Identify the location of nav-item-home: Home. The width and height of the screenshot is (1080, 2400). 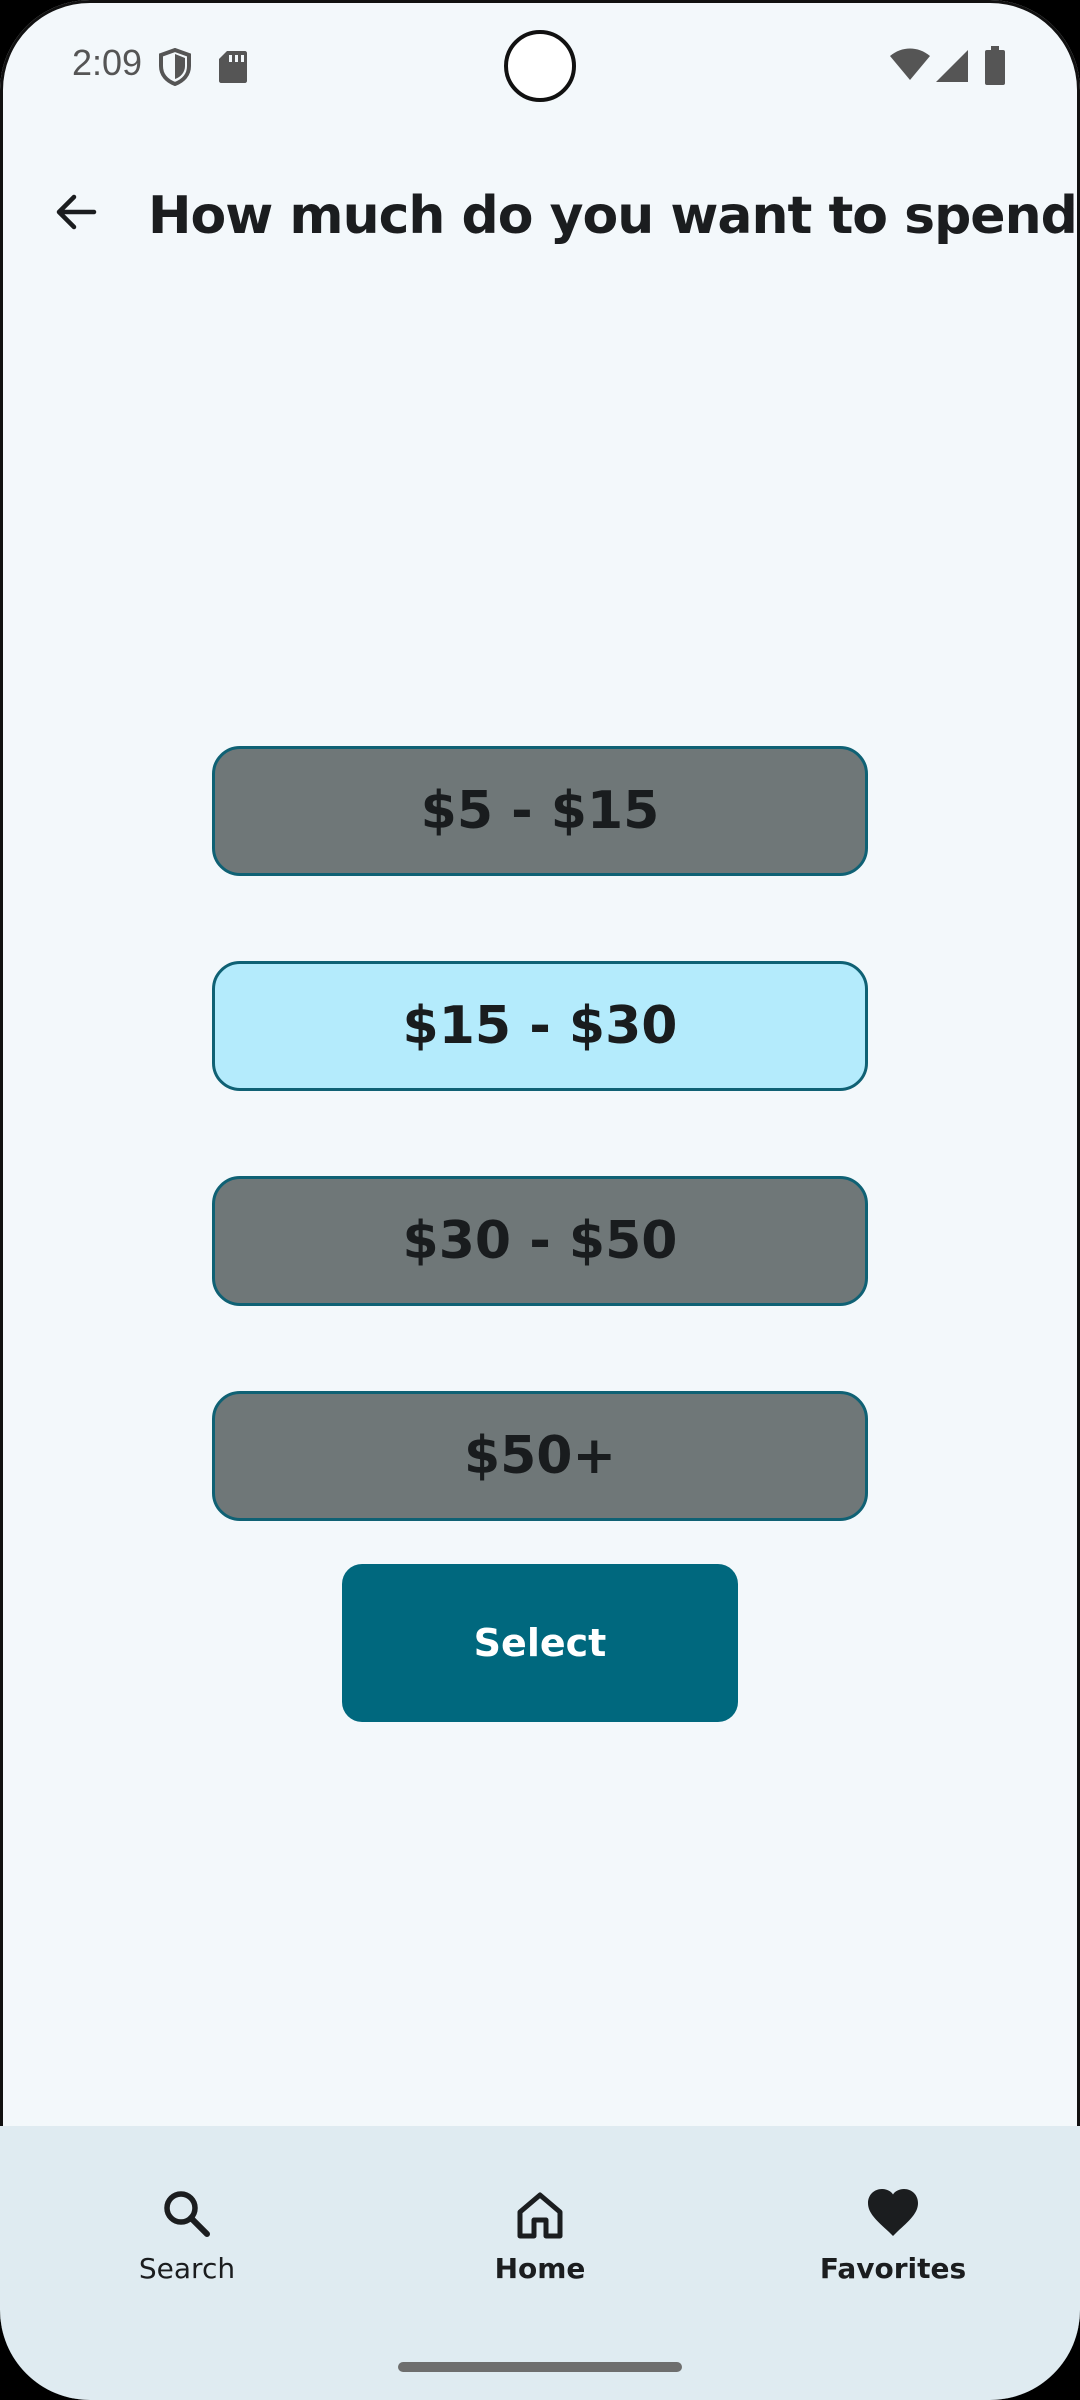
(540, 2246).